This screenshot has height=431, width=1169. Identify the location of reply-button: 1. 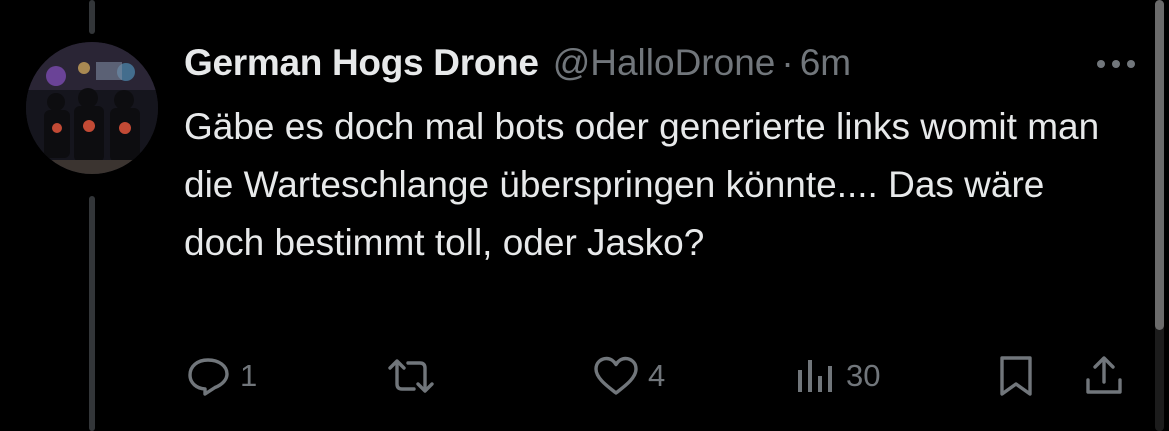
(221, 376).